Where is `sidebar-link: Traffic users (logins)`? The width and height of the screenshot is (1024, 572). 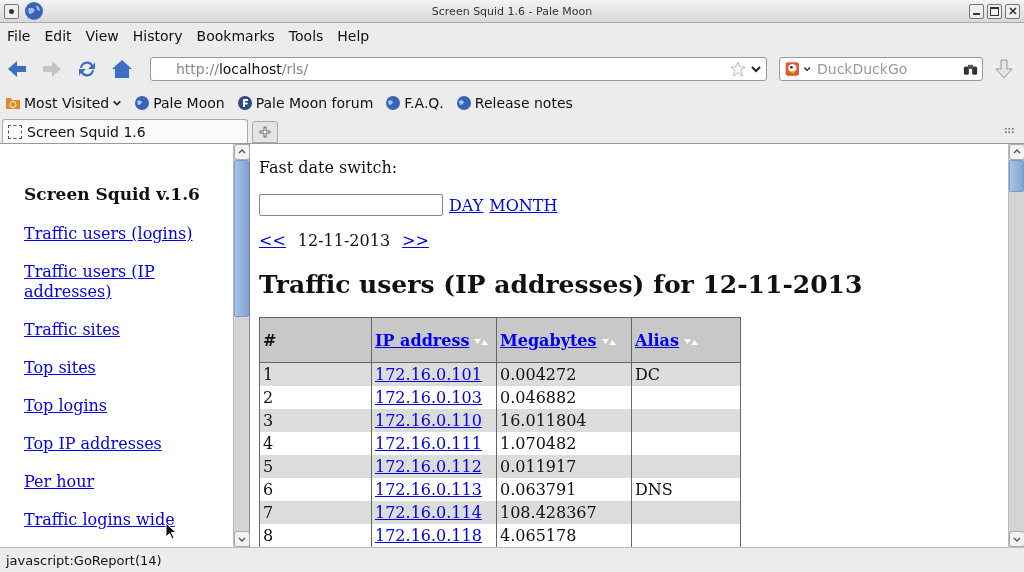 sidebar-link: Traffic users (logins) is located at coordinates (108, 234).